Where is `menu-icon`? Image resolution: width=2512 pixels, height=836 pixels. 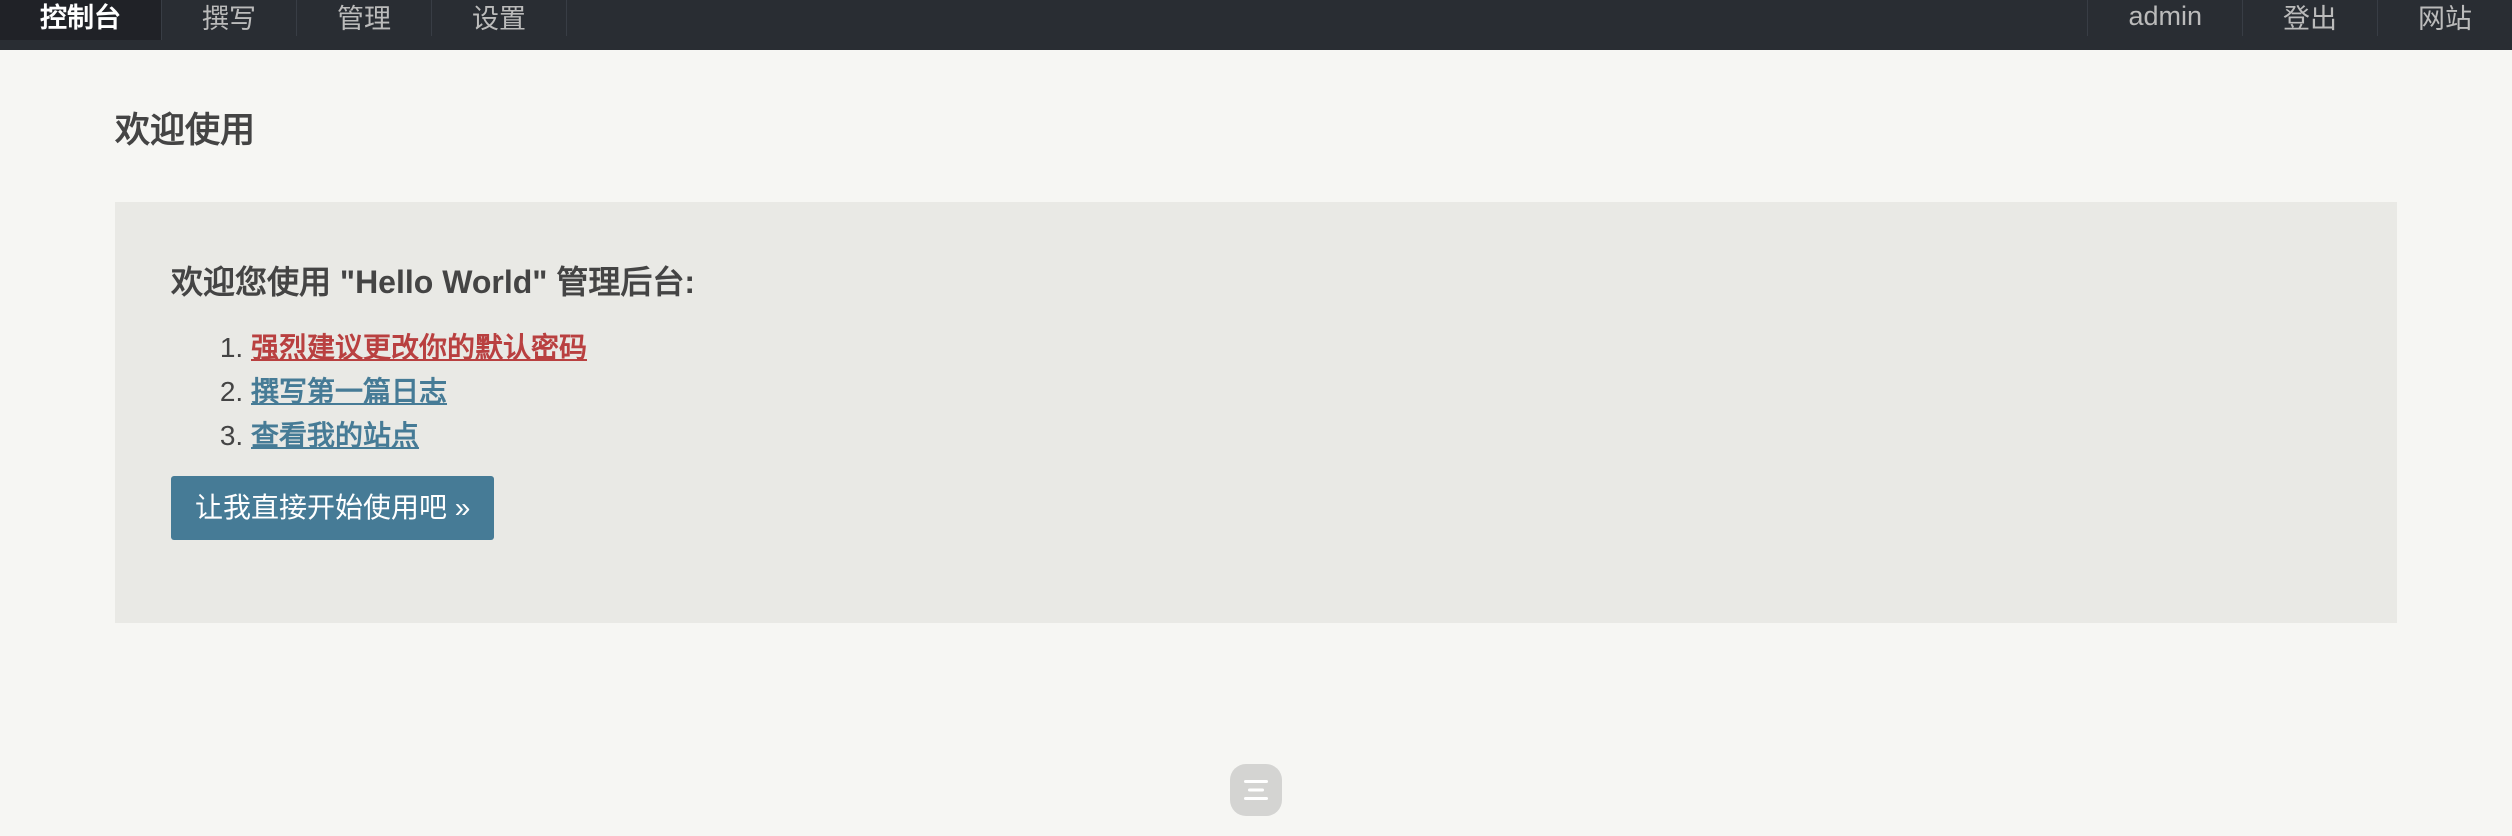
menu-icon is located at coordinates (1256, 790).